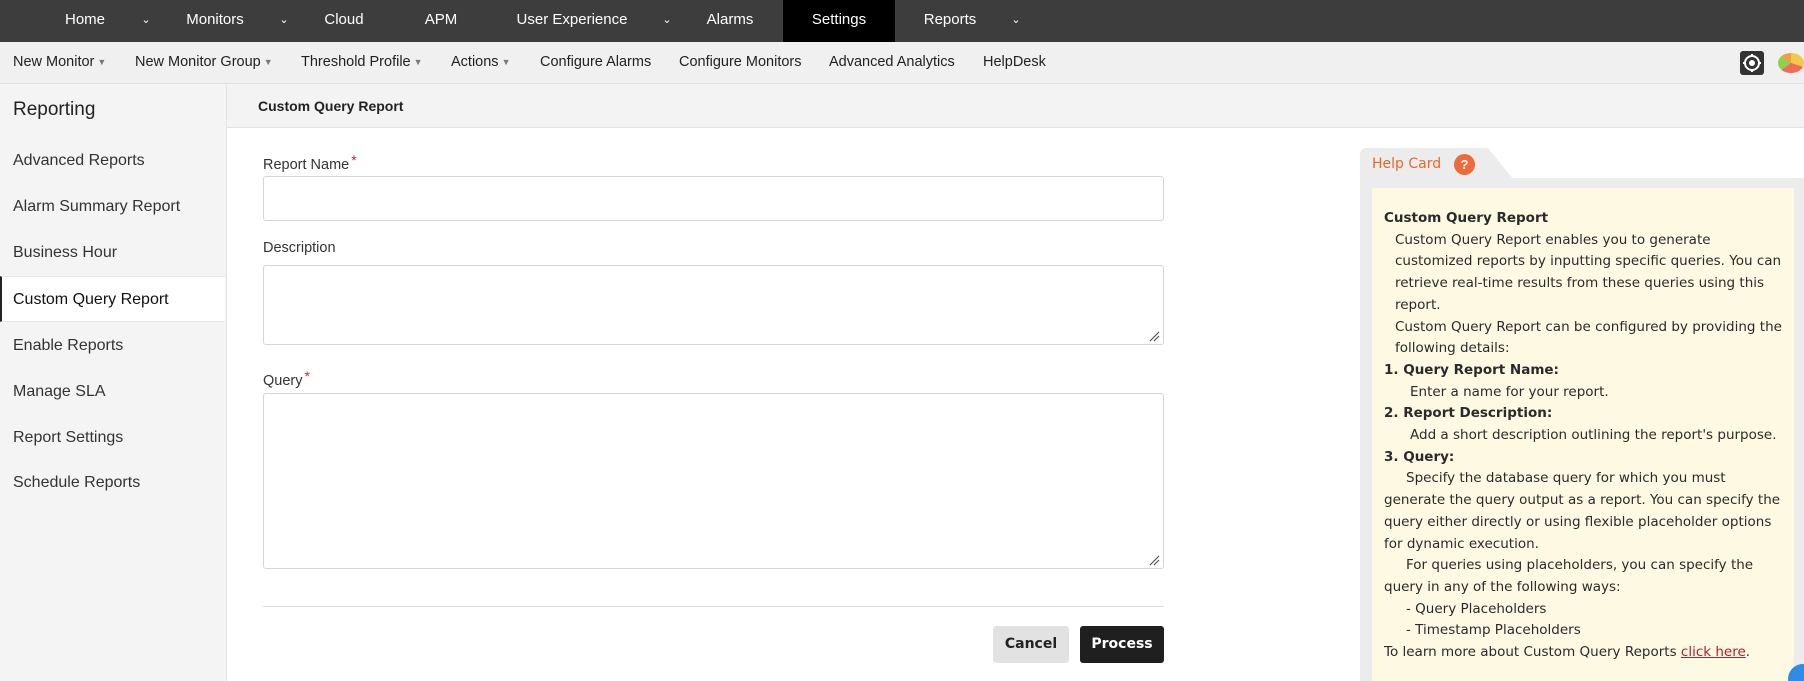 The width and height of the screenshot is (1804, 681). What do you see at coordinates (1501, 164) in the screenshot?
I see `help-tab-slope` at bounding box center [1501, 164].